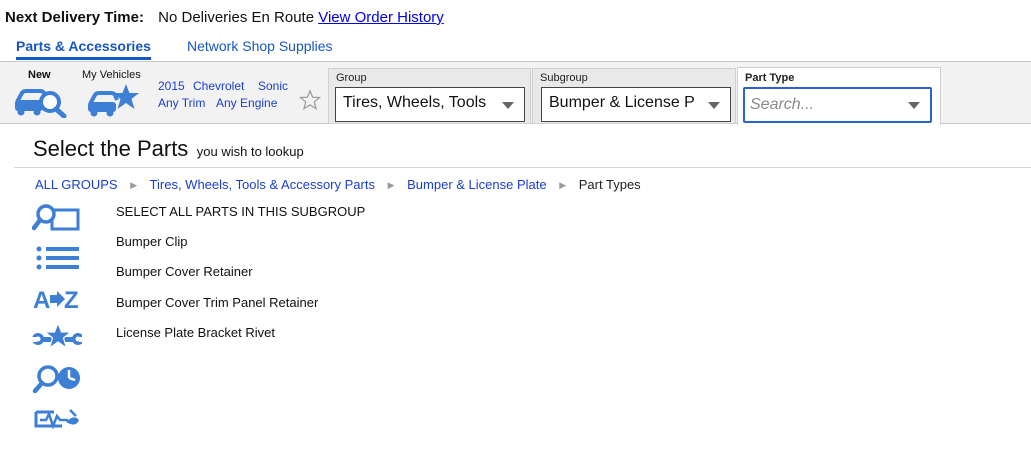 Image resolution: width=1031 pixels, height=469 pixels. I want to click on subgroup-value: Bumper & License P, so click(622, 102).